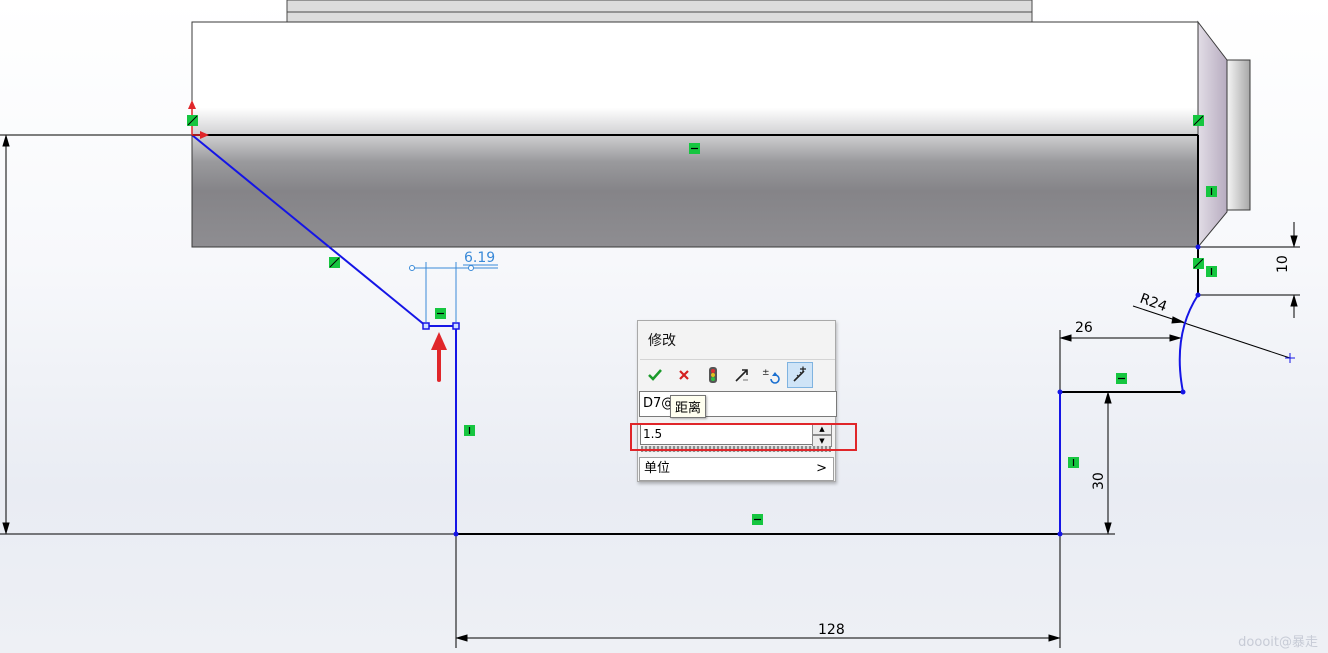 Image resolution: width=1328 pixels, height=653 pixels. What do you see at coordinates (1153, 303) in the screenshot?
I see `dimension-r24: R24` at bounding box center [1153, 303].